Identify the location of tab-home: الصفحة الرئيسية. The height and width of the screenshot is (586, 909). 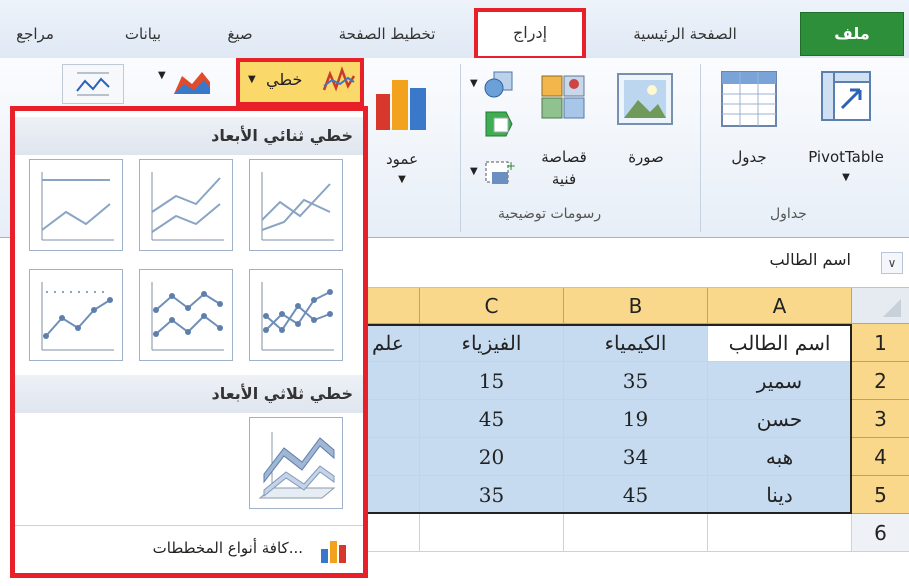
(685, 34).